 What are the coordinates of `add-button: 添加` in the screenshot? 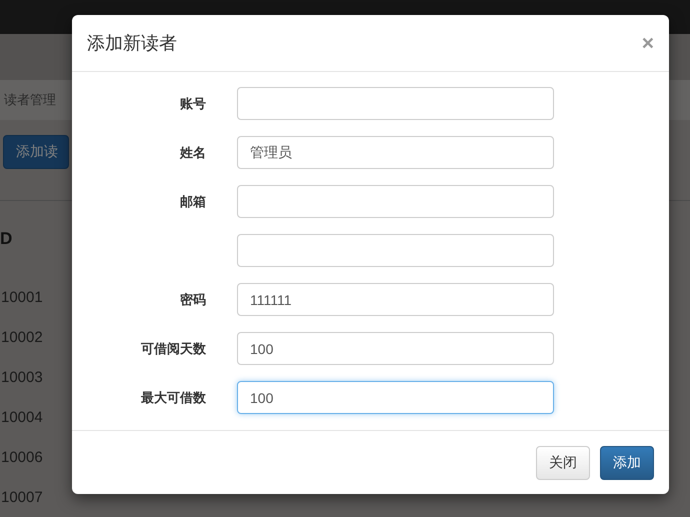 It's located at (627, 463).